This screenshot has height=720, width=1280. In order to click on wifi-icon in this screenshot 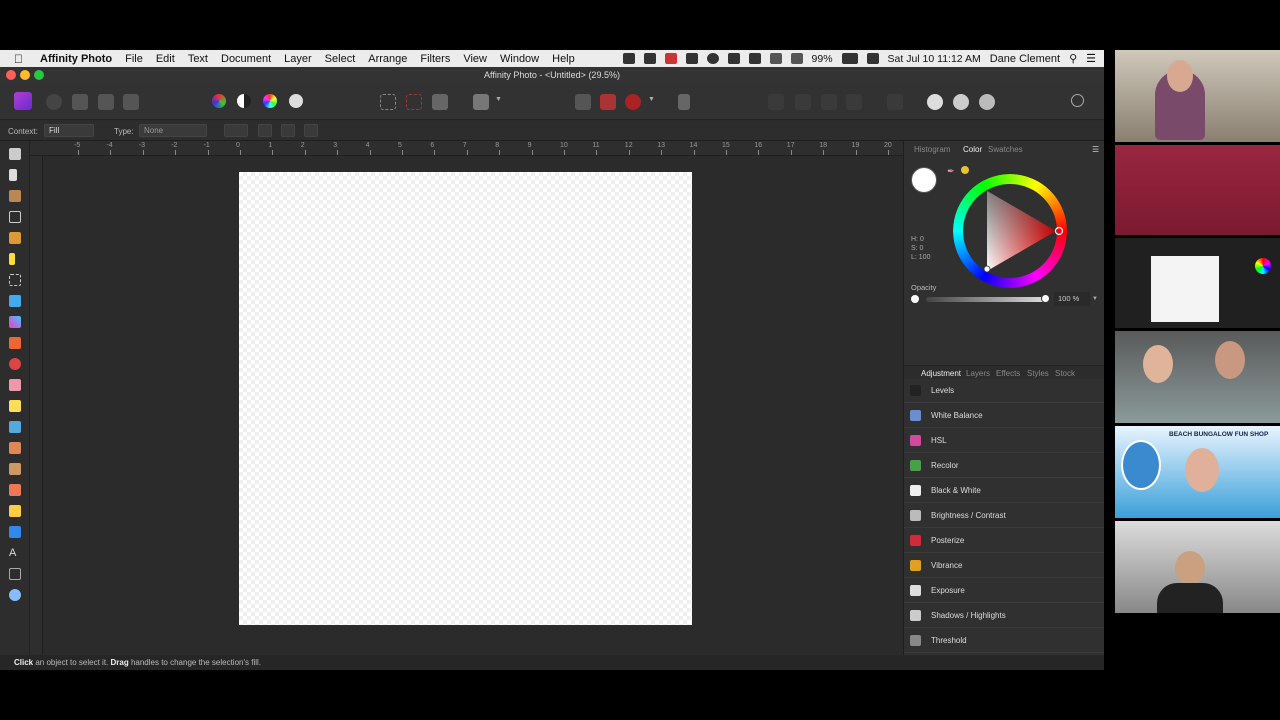, I will do `click(775, 58)`.